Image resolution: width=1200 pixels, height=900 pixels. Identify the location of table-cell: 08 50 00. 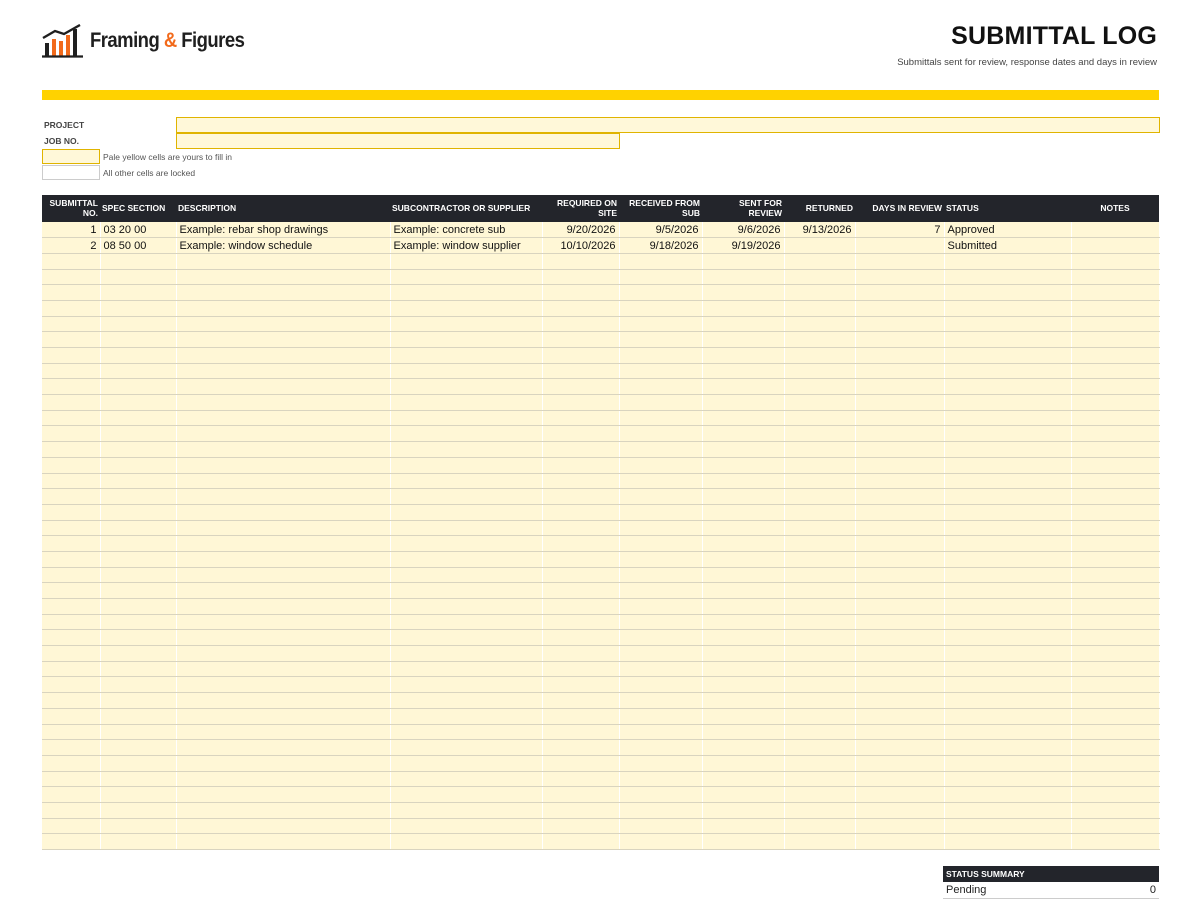
(138, 245).